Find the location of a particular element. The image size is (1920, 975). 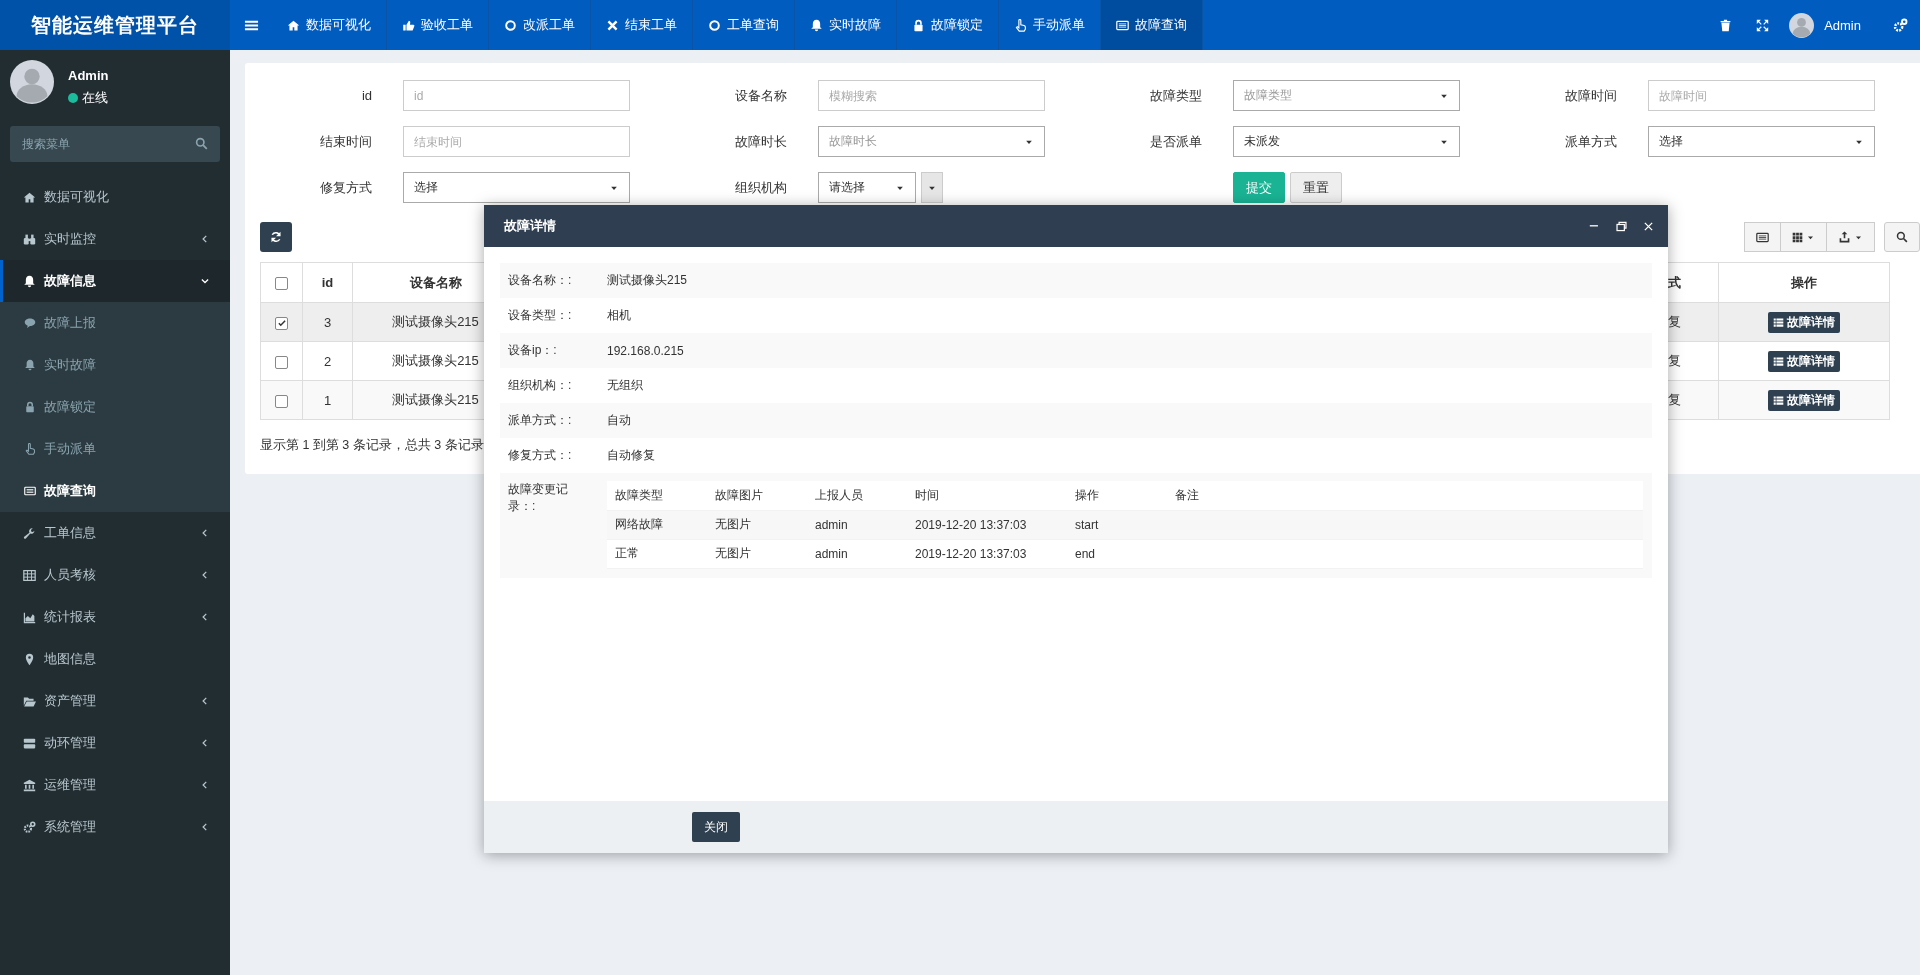

nav-tab: 验收工单 is located at coordinates (438, 25).